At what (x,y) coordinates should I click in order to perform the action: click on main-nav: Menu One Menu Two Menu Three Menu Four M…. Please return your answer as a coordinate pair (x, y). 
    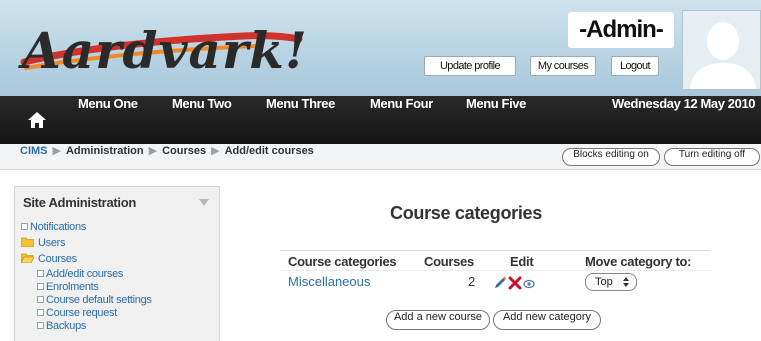
    Looking at the image, I should click on (380, 120).